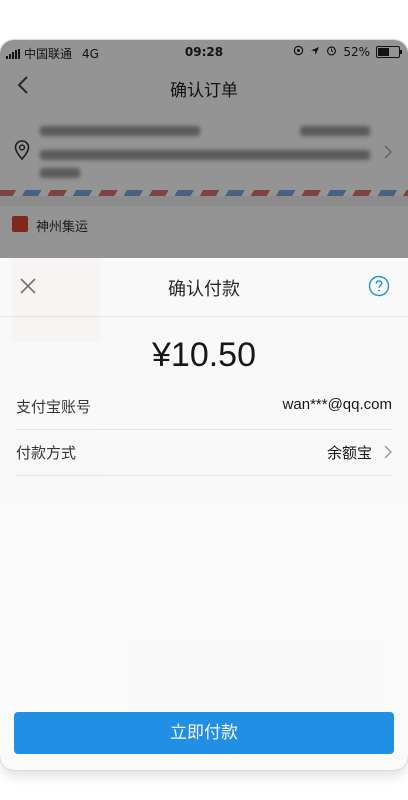 The image size is (408, 800). Describe the element at coordinates (54, 407) in the screenshot. I see `account-label: 支付宝账号` at that location.